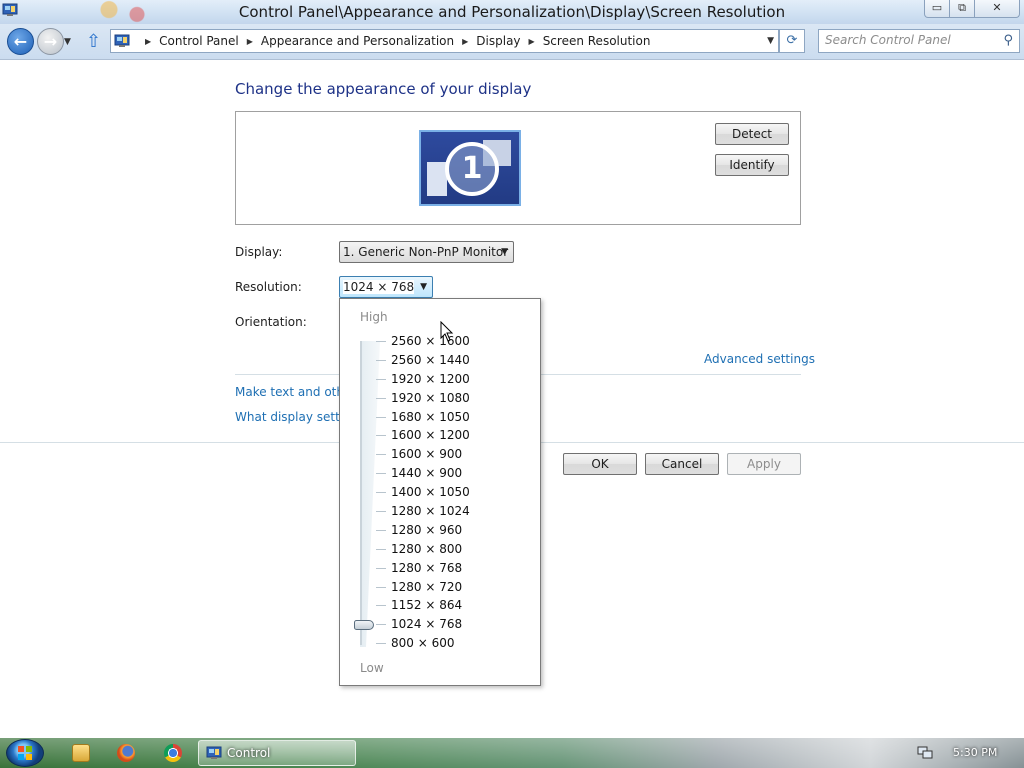  What do you see at coordinates (440, 398) in the screenshot?
I see `resolution-option: 1920 × 1080` at bounding box center [440, 398].